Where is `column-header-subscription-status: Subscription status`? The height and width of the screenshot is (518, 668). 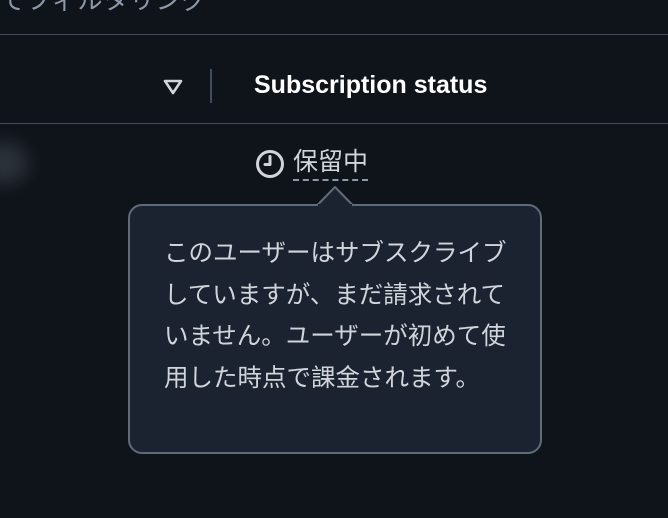
column-header-subscription-status: Subscription status is located at coordinates (370, 85).